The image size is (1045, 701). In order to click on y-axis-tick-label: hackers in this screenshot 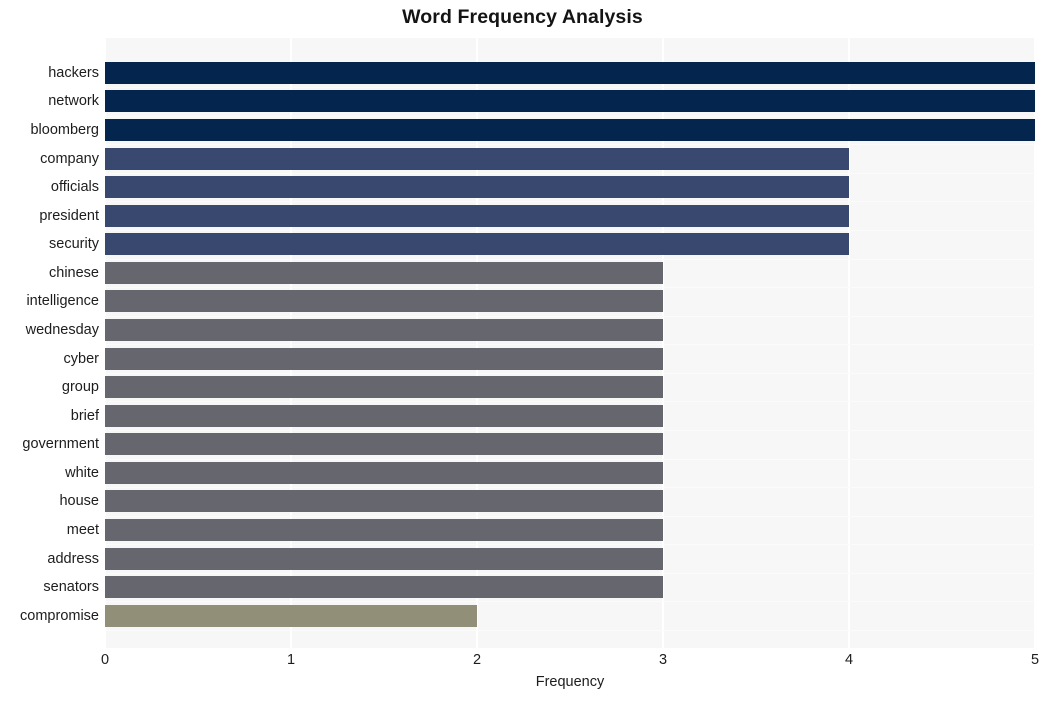, I will do `click(73, 72)`.